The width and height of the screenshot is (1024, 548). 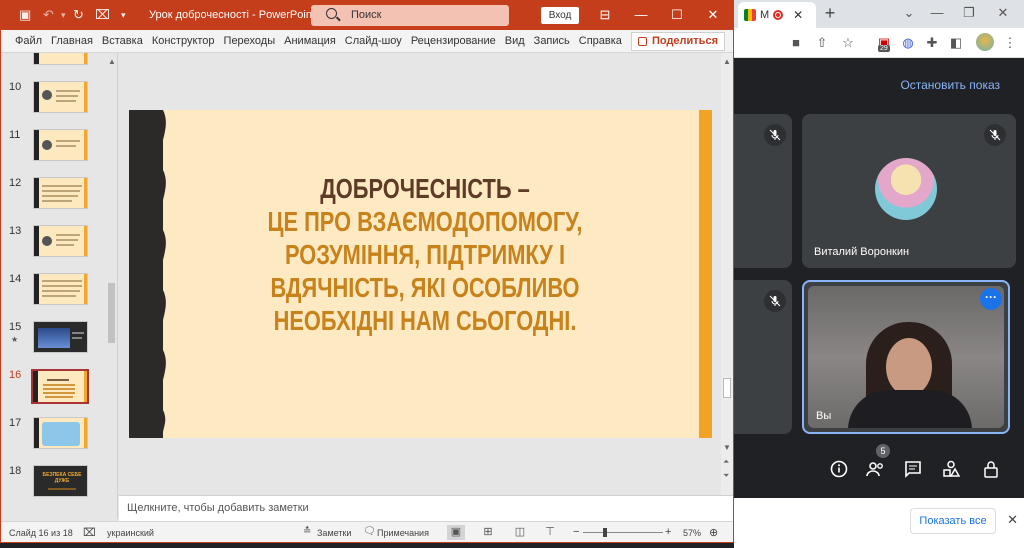 I want to click on thumbnail-row-selected: 16, so click(x=53, y=389).